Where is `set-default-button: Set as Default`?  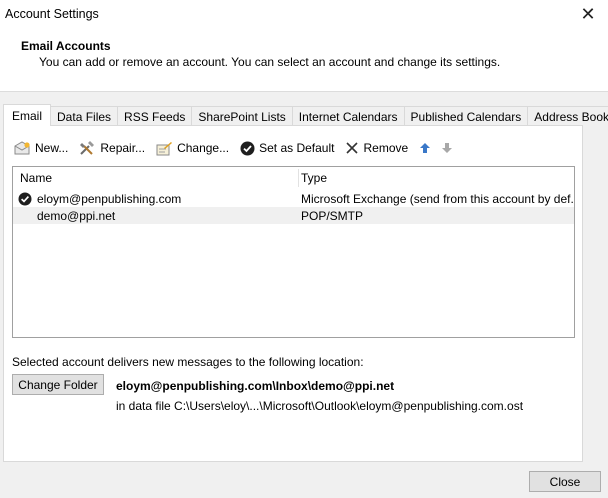
set-default-button: Set as Default is located at coordinates (287, 148).